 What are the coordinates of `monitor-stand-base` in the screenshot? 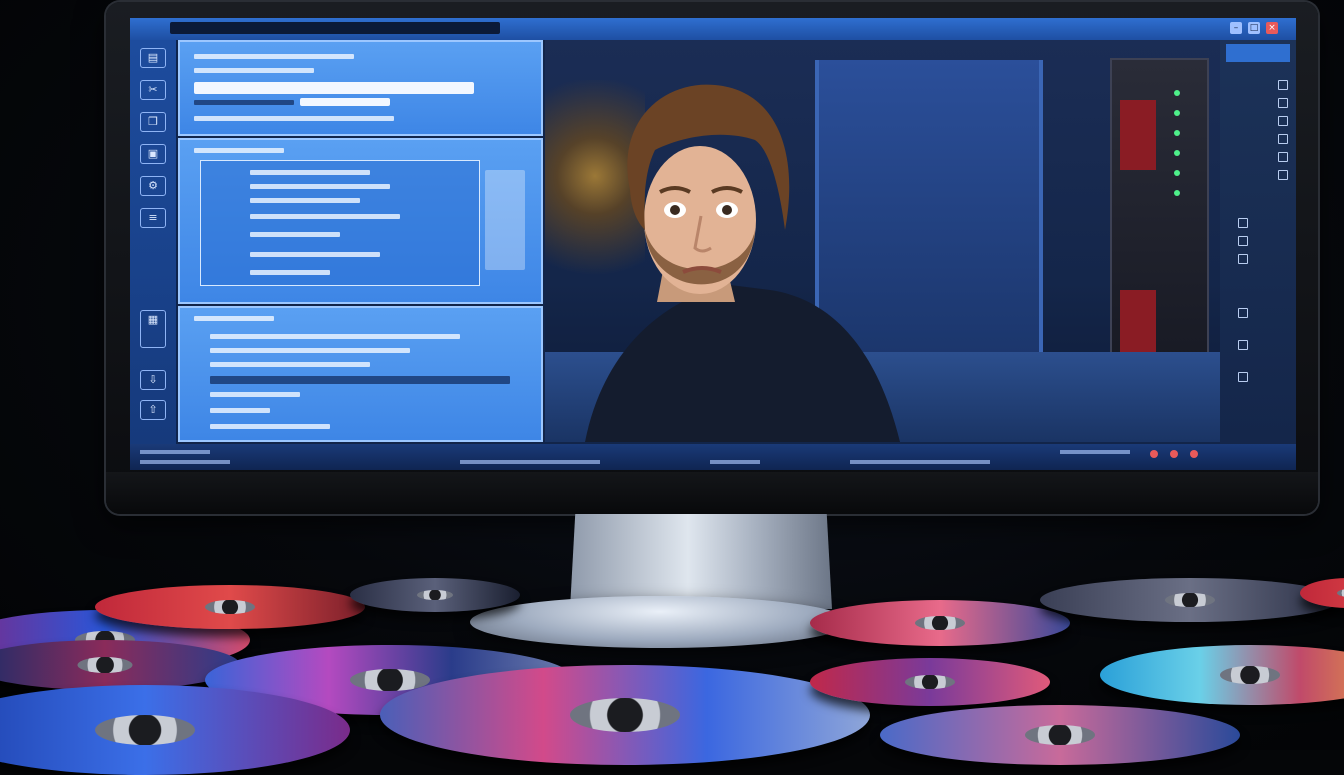 It's located at (660, 622).